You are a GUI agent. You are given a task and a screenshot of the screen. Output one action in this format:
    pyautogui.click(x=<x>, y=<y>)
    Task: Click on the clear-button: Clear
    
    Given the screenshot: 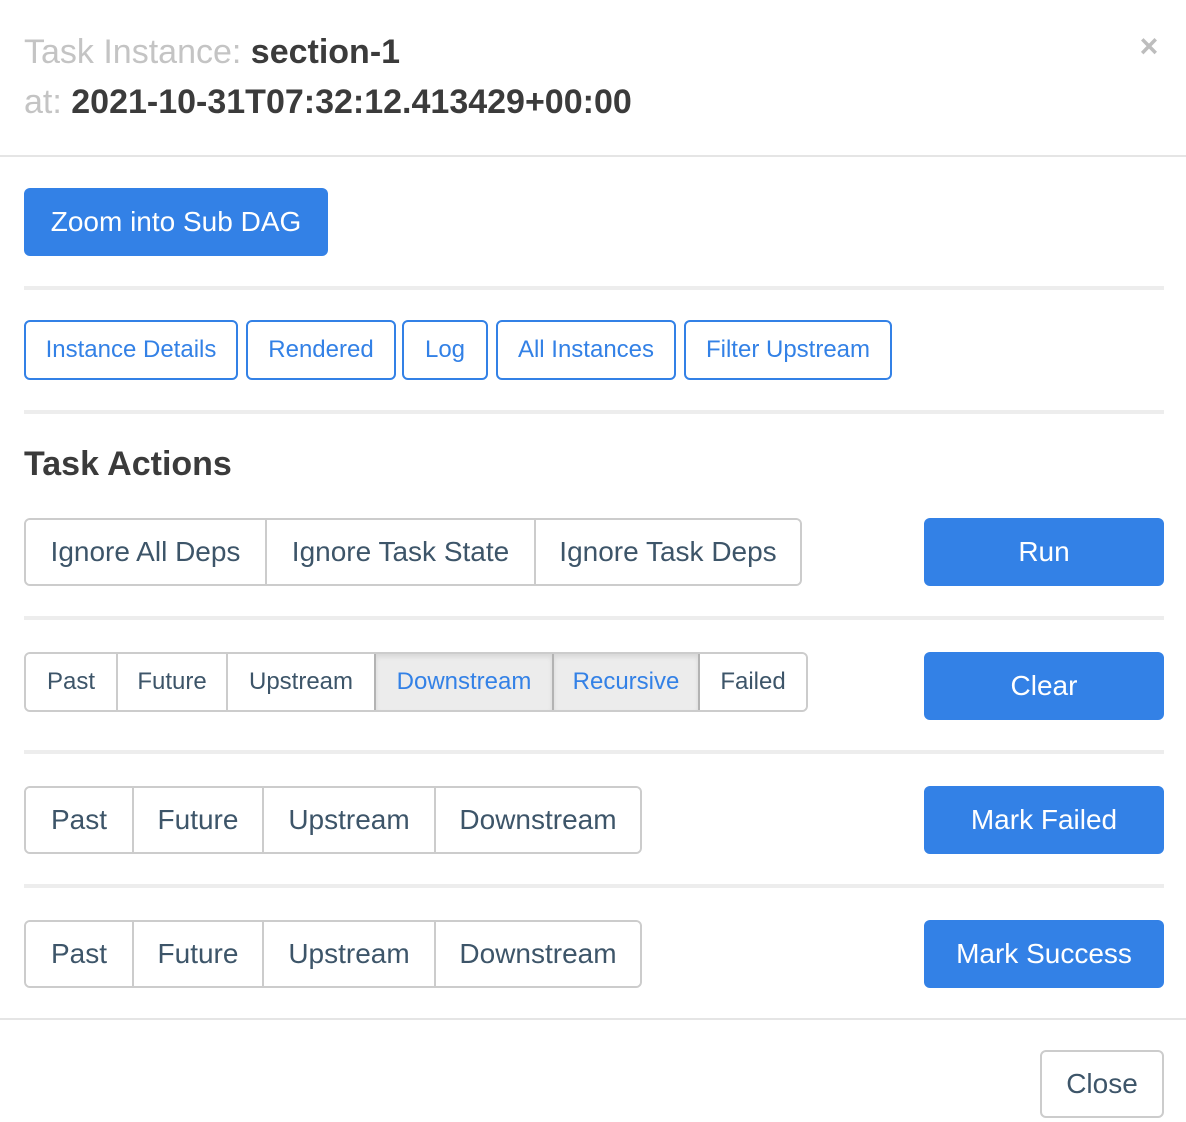 What is the action you would take?
    pyautogui.click(x=1044, y=686)
    